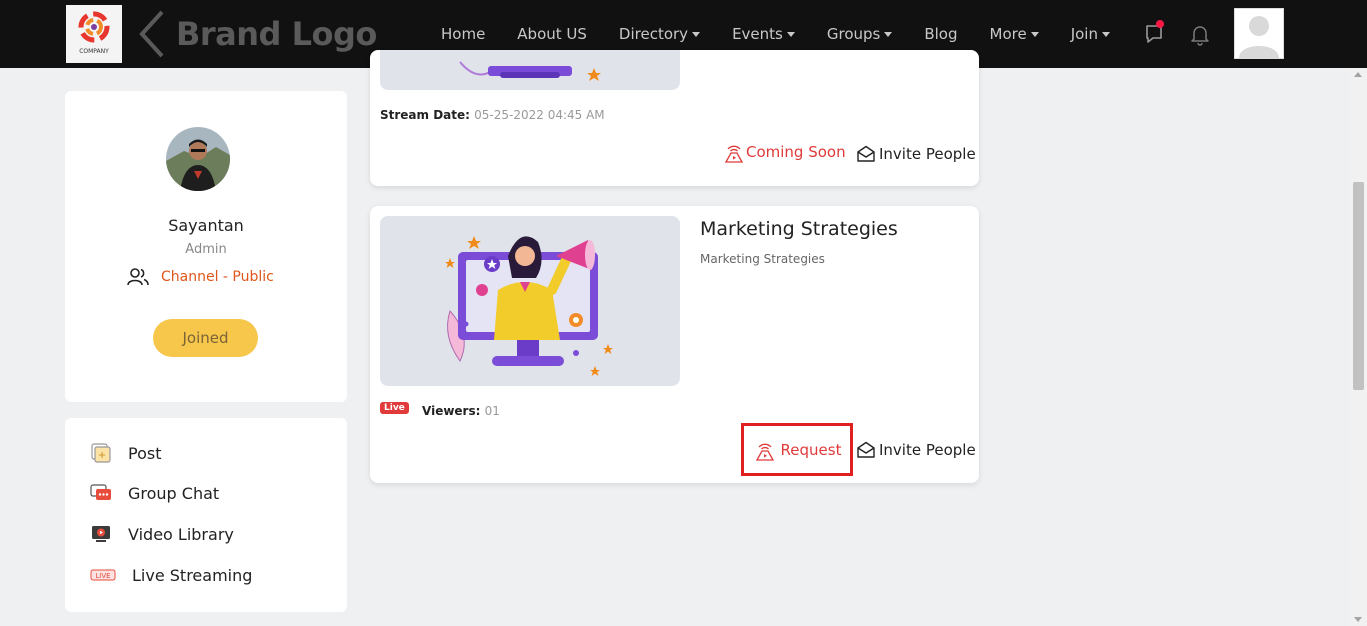  Describe the element at coordinates (217, 277) in the screenshot. I see `channel-label: Channel - Public` at that location.